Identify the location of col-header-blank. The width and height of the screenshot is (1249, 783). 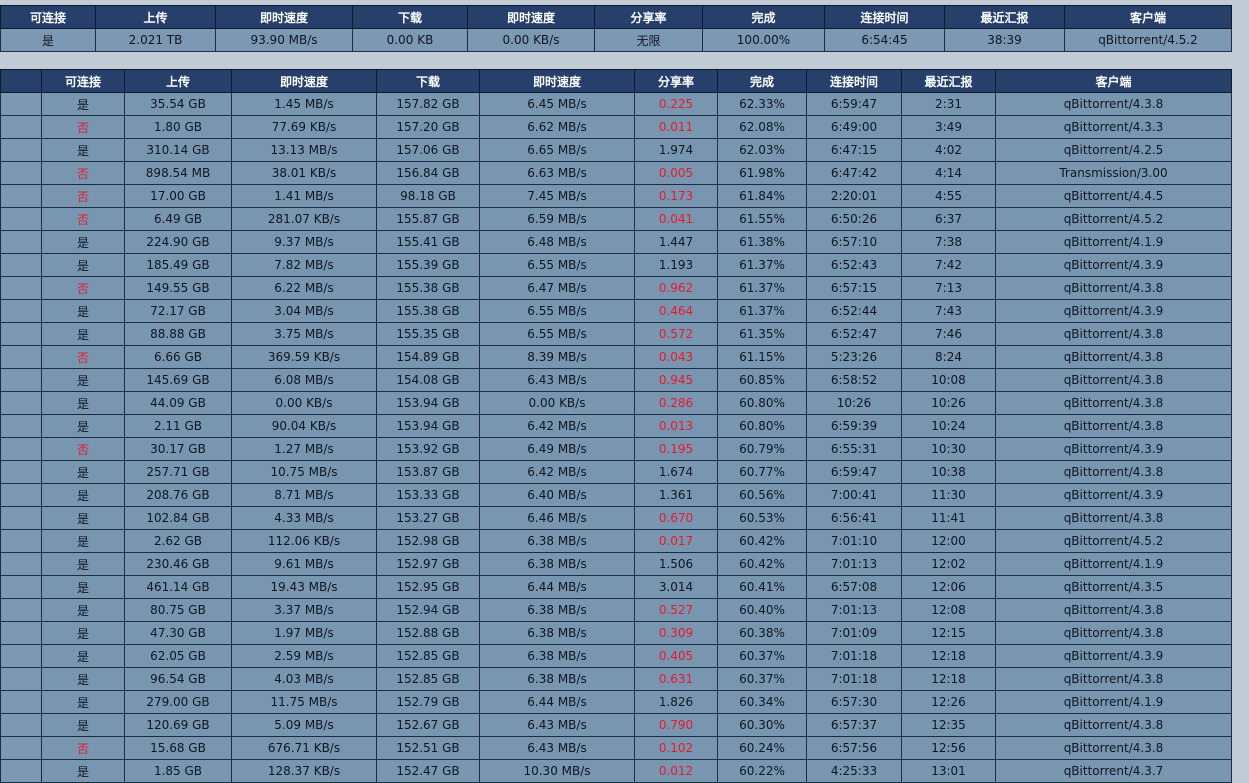
(21, 81).